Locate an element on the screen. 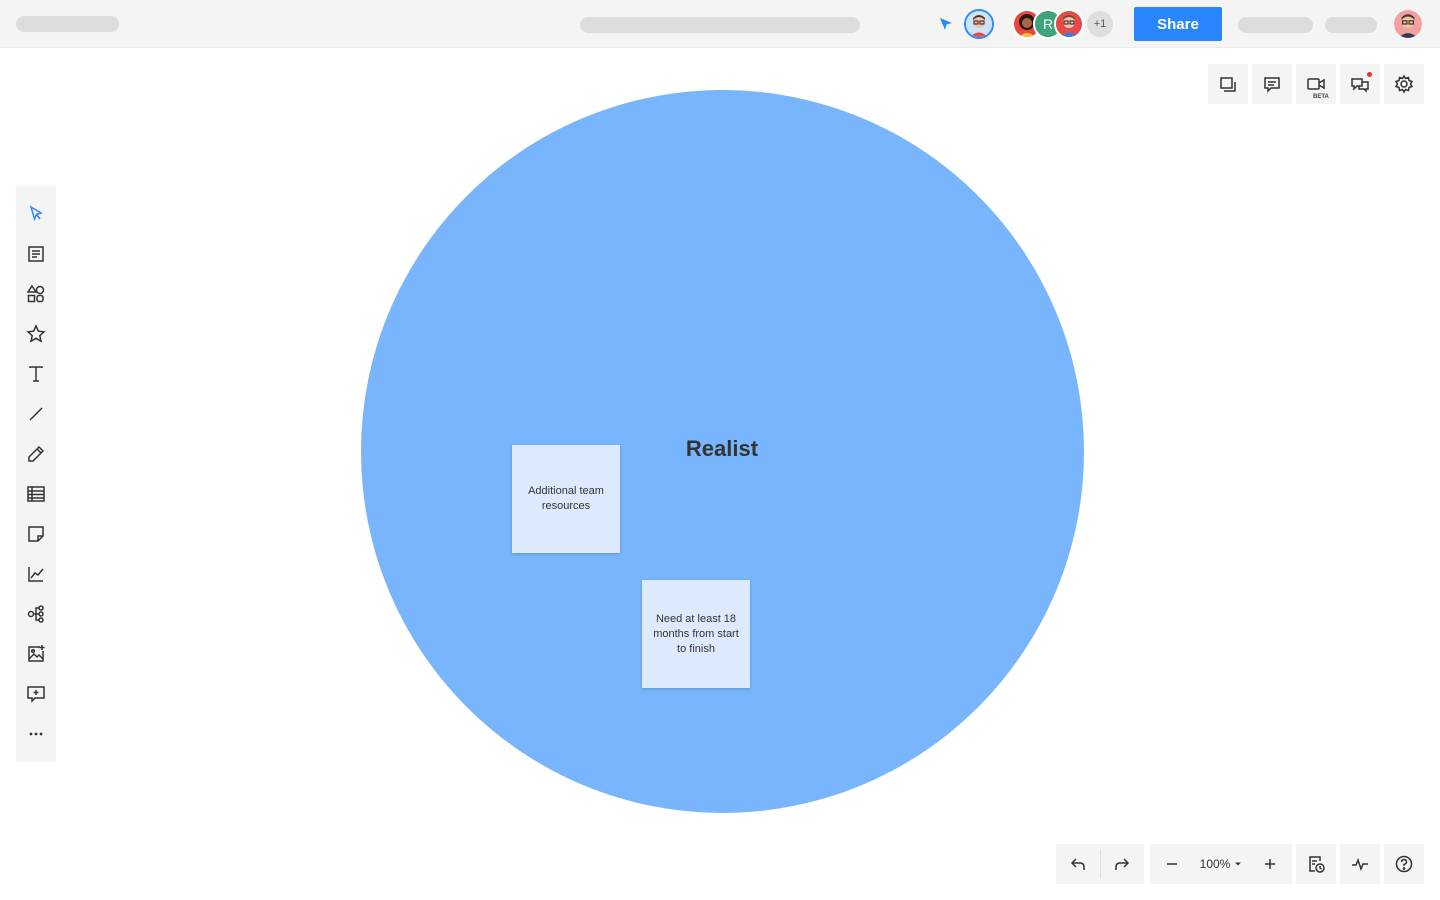  line-icon is located at coordinates (36, 414).